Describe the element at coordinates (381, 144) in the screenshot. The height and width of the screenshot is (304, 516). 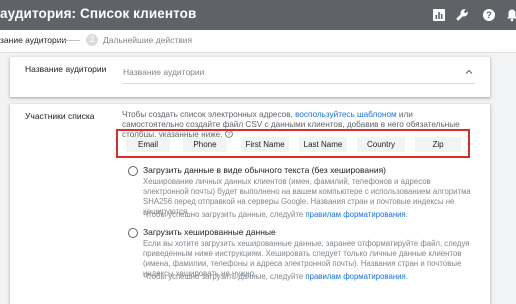
I see `column-chip-country: Country` at that location.